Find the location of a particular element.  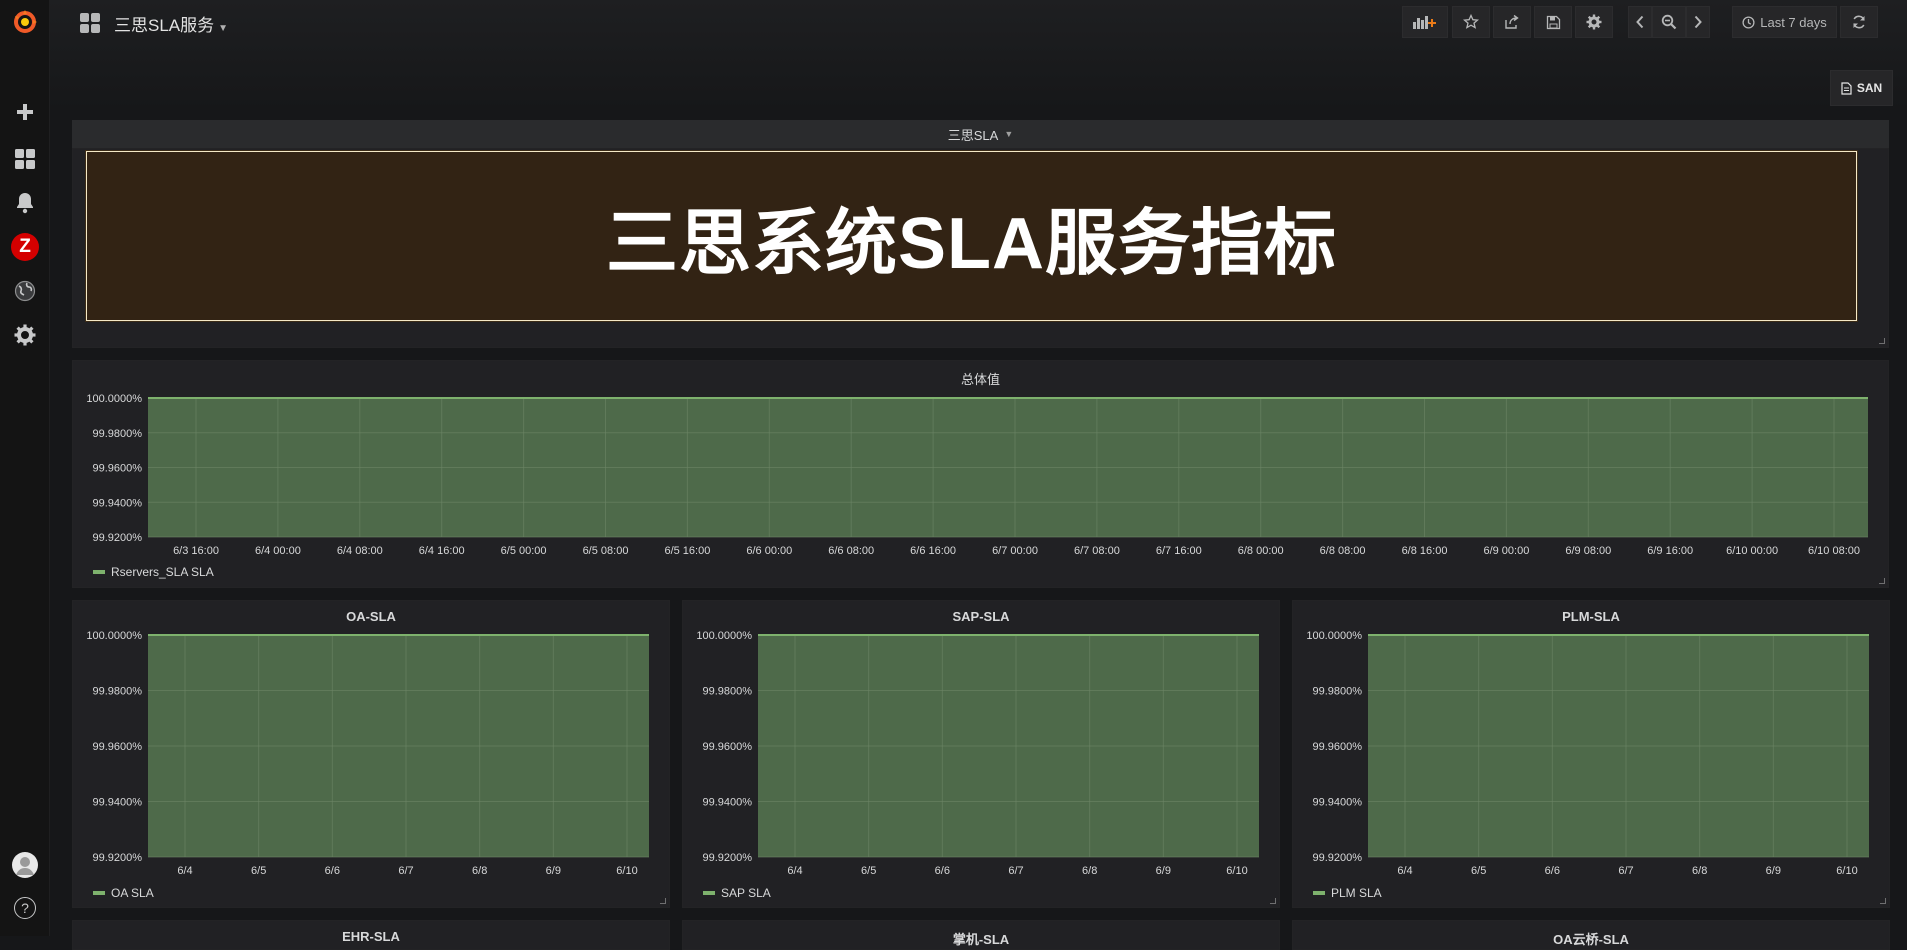

x-tick-label: 6/5 00:00 is located at coordinates (524, 551).